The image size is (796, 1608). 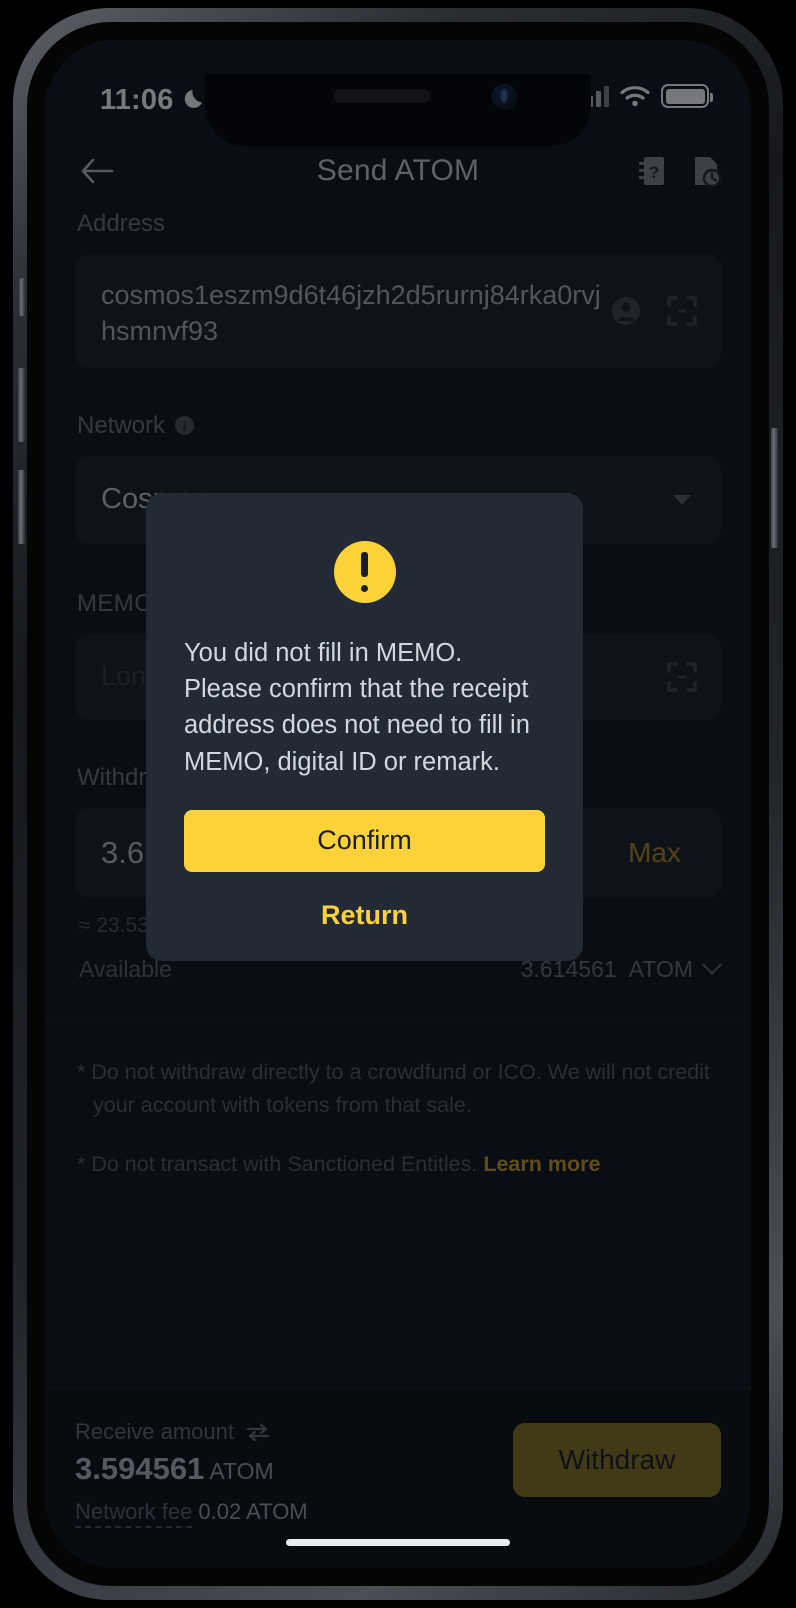 What do you see at coordinates (22, 297) in the screenshot?
I see `mute-switch` at bounding box center [22, 297].